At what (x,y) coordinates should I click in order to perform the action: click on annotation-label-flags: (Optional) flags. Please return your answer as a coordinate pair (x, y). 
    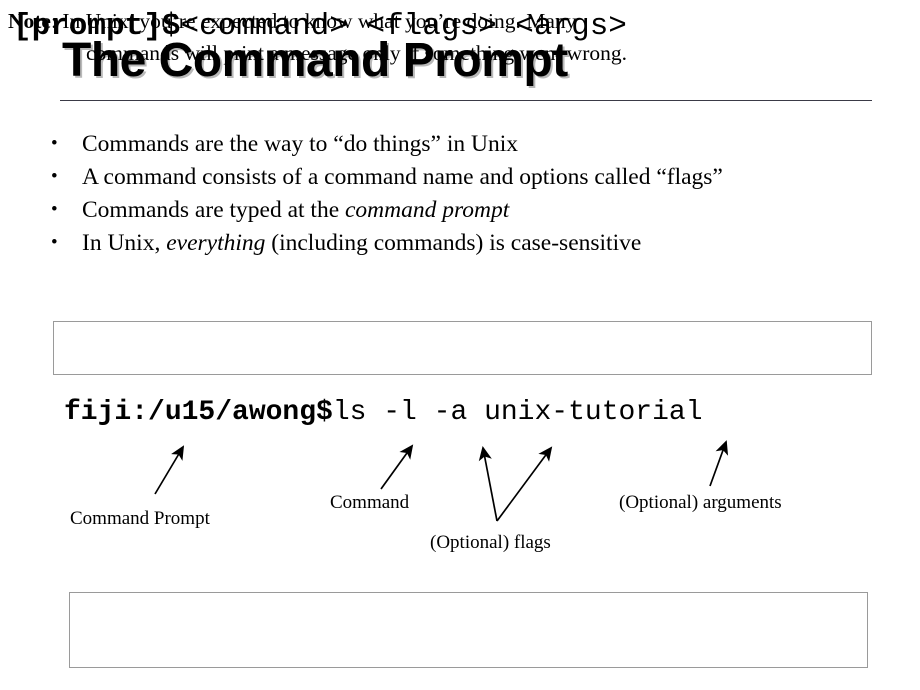
    Looking at the image, I should click on (490, 542).